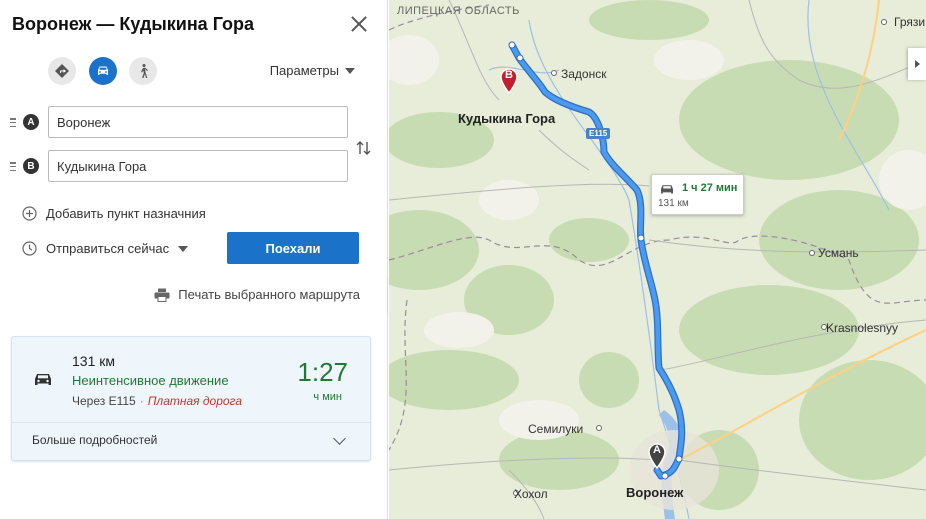  I want to click on divider, so click(191, 422).